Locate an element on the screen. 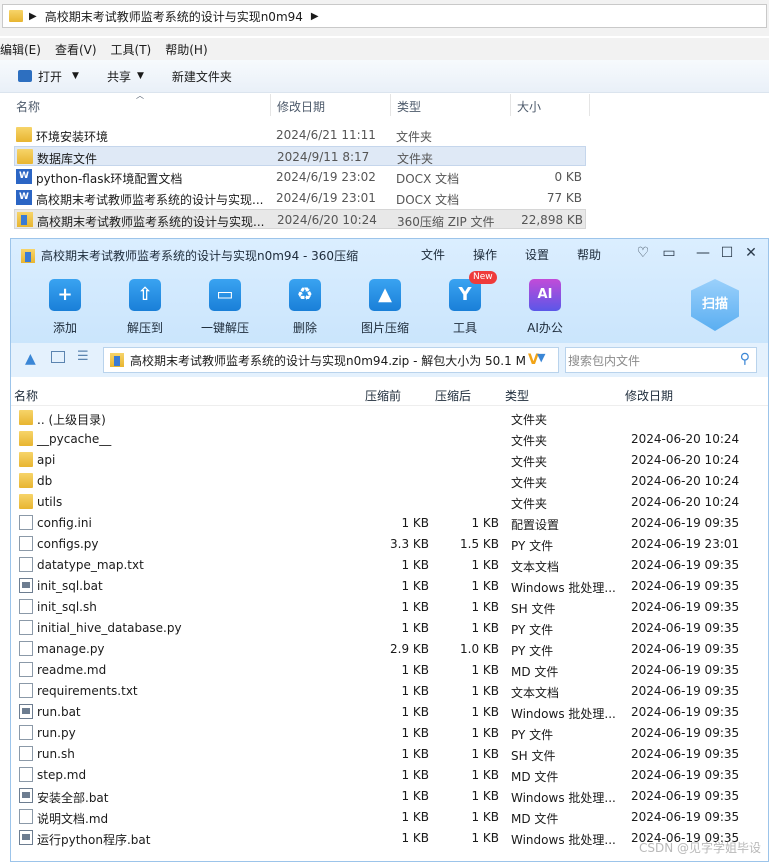 This screenshot has width=769, height=862. zip-menu-operate: 操作 is located at coordinates (485, 254).